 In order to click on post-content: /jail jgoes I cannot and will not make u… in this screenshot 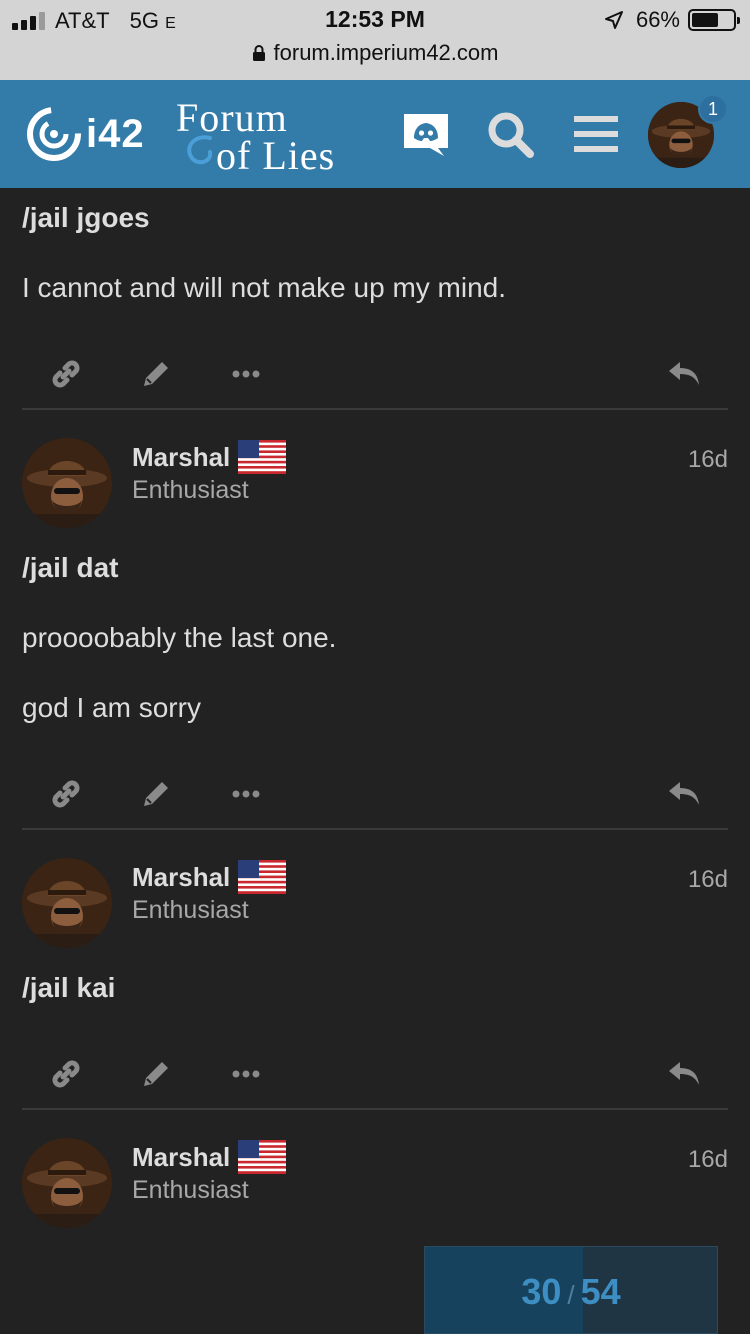, I will do `click(375, 246)`.